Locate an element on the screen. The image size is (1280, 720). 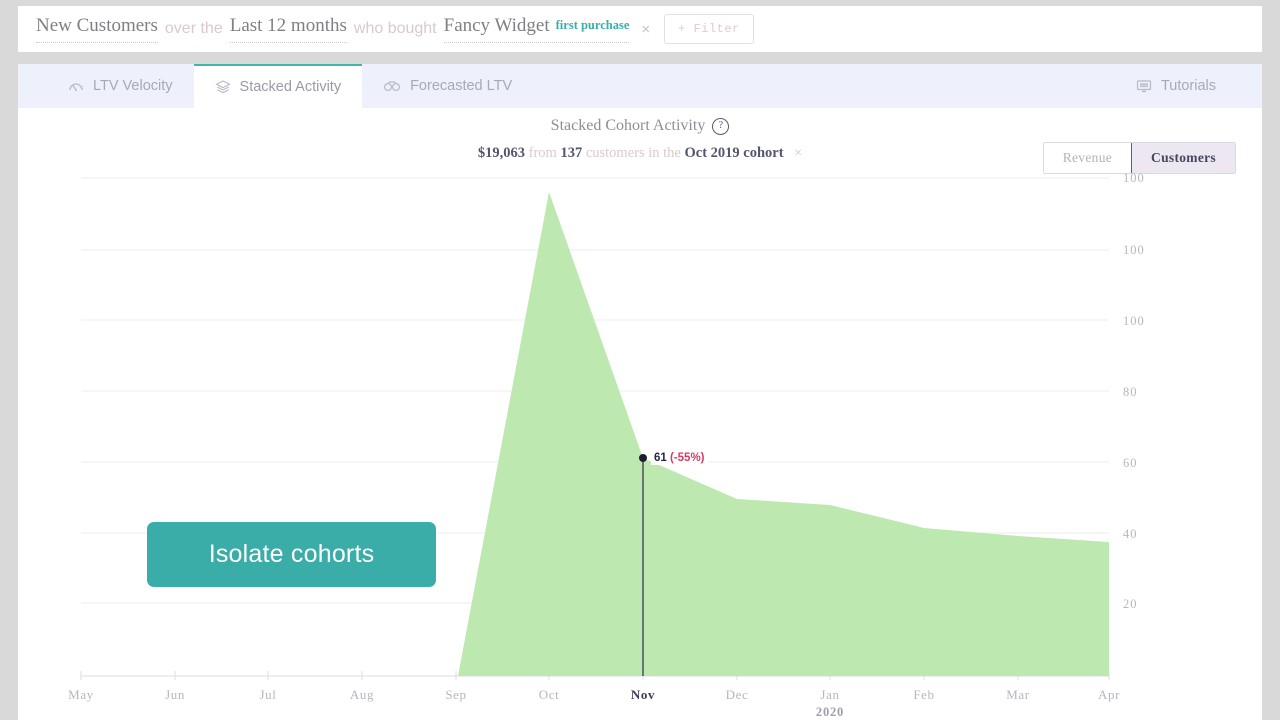
tab-ltv-velocity: LTV Velocity is located at coordinates (120, 86).